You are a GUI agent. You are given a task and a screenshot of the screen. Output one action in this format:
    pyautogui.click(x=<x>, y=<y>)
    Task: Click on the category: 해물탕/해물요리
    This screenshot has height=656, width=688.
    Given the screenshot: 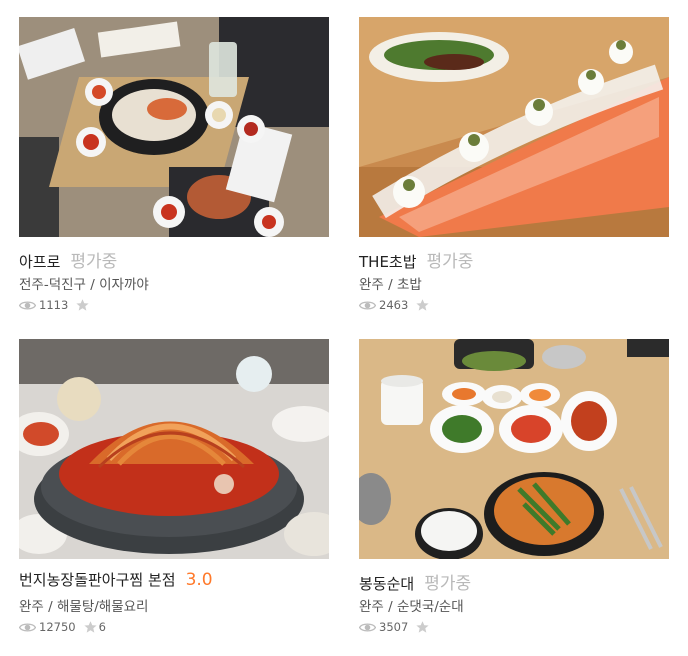 What is the action you would take?
    pyautogui.click(x=102, y=607)
    